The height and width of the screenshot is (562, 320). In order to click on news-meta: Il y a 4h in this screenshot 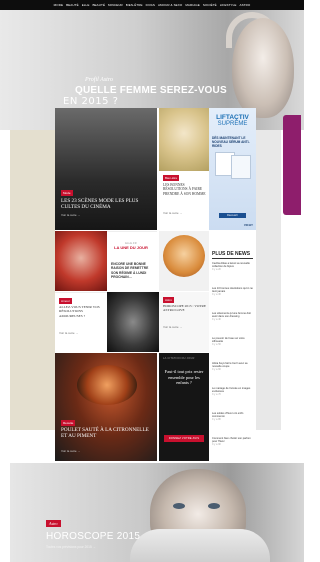, I will do `click(217, 320)`.